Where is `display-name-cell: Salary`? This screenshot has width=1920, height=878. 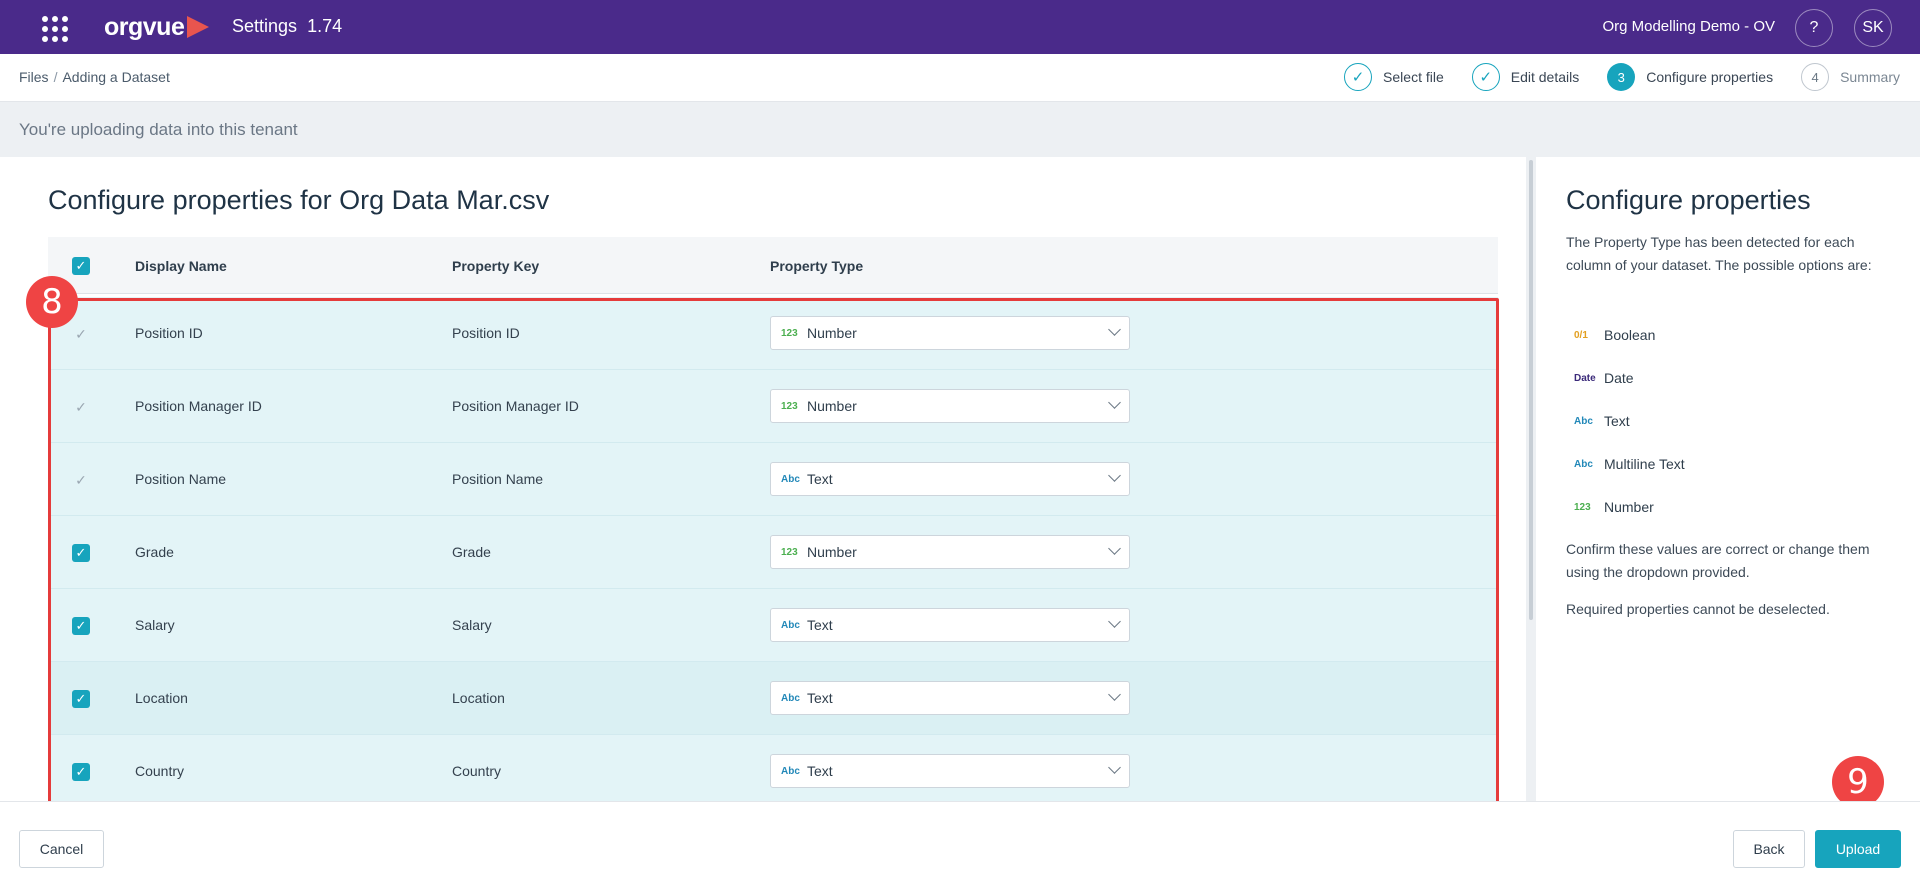 display-name-cell: Salary is located at coordinates (155, 625).